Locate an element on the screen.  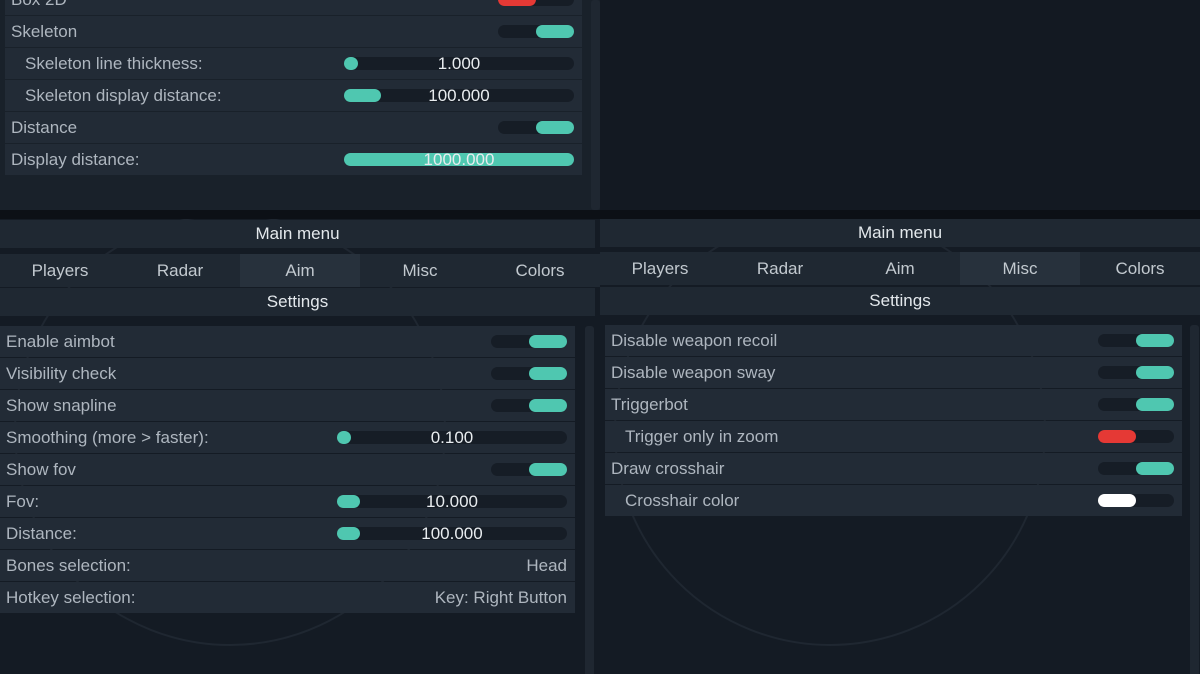
setting-row-display-distance: Display distance: 1000.000 is located at coordinates (293, 159).